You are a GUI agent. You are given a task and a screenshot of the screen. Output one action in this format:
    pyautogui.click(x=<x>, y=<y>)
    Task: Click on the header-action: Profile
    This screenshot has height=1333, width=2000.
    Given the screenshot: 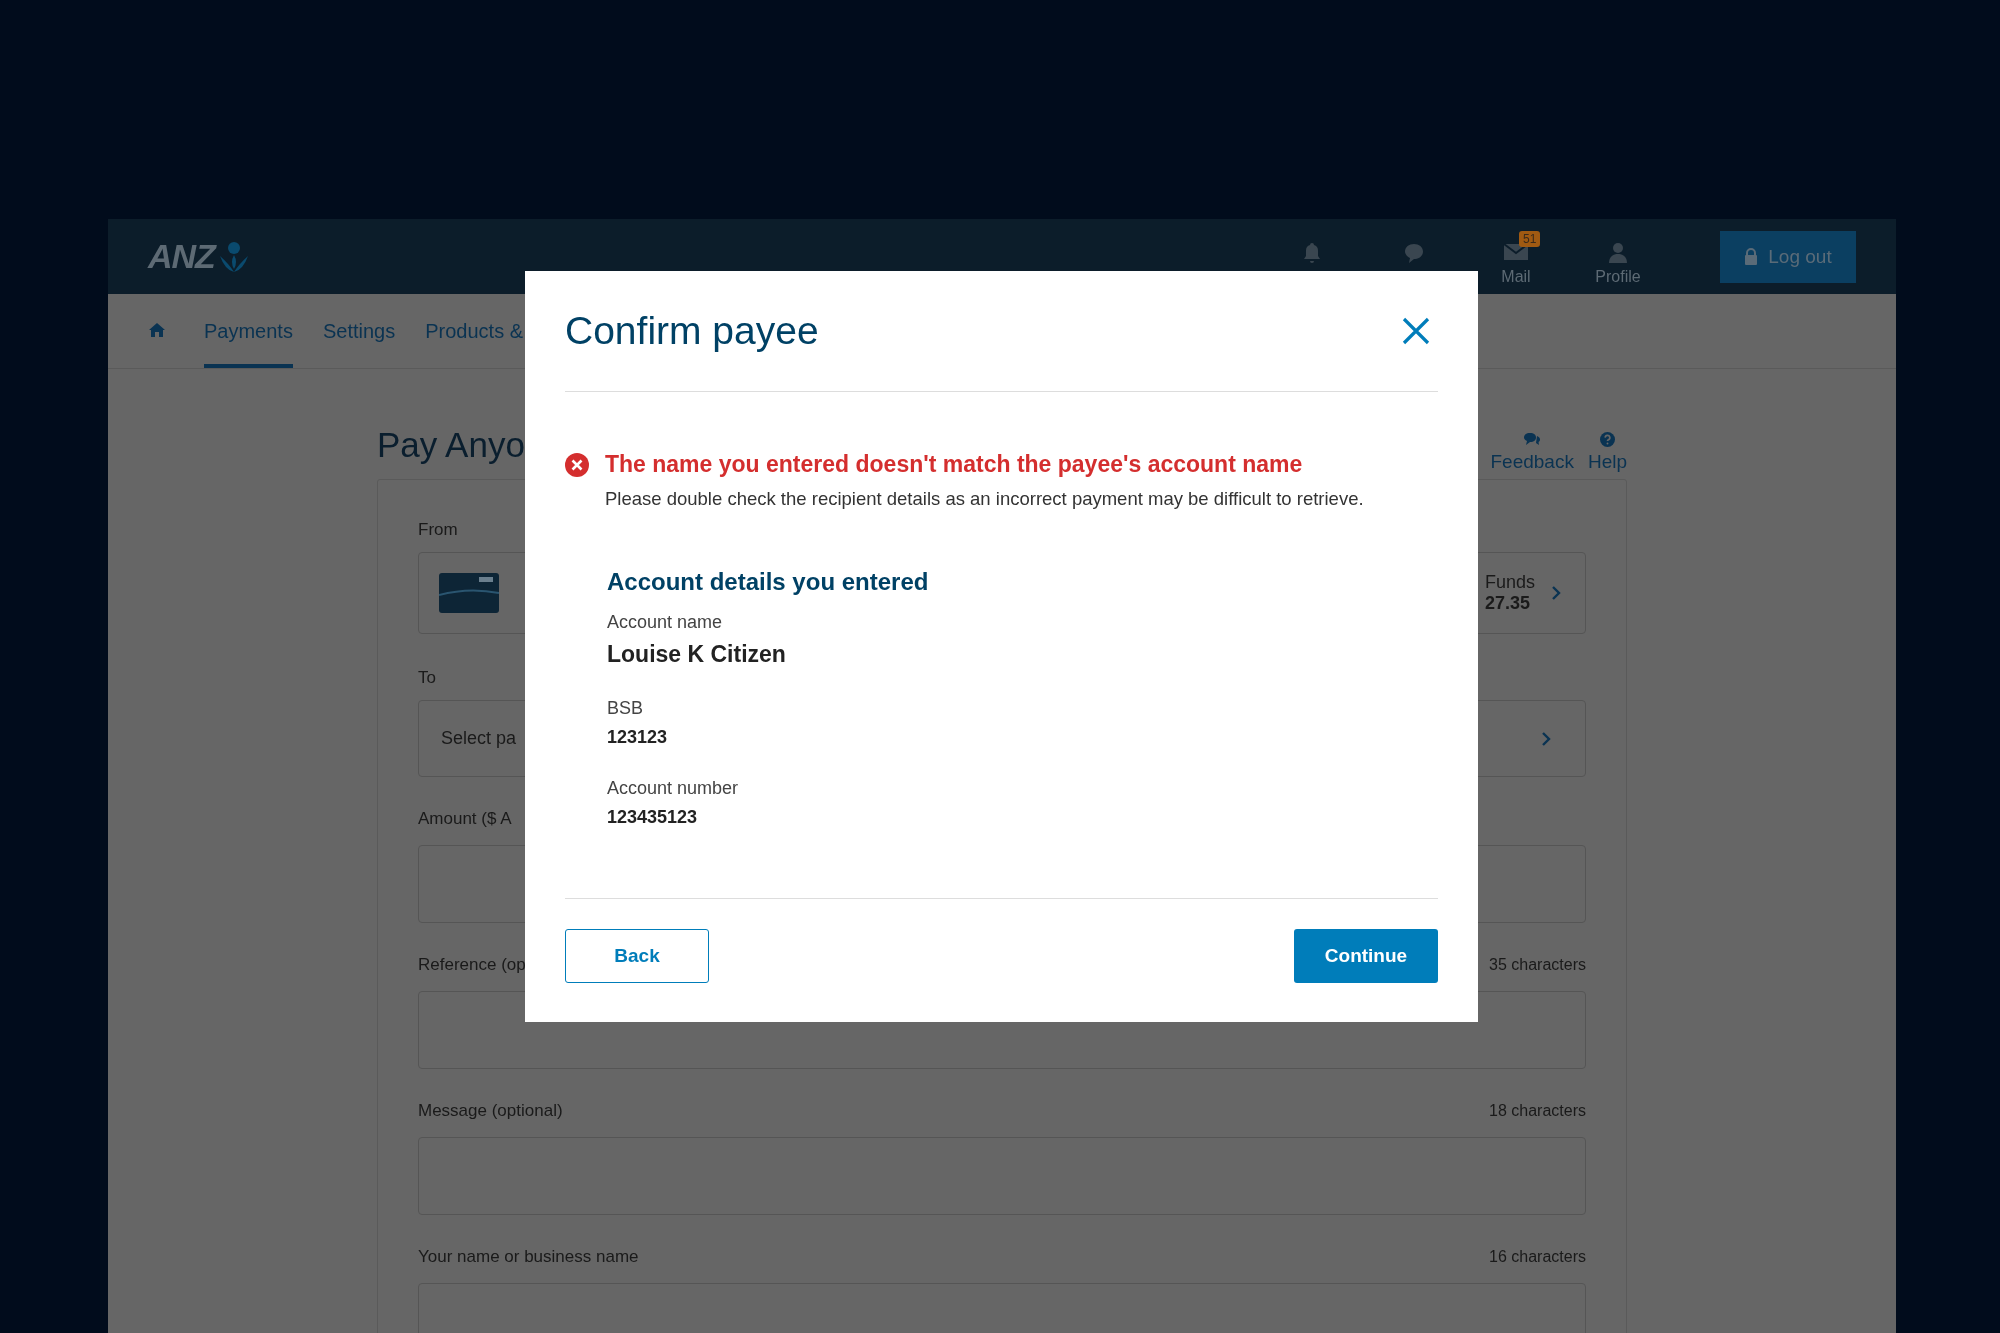 What is the action you would take?
    pyautogui.click(x=1618, y=256)
    